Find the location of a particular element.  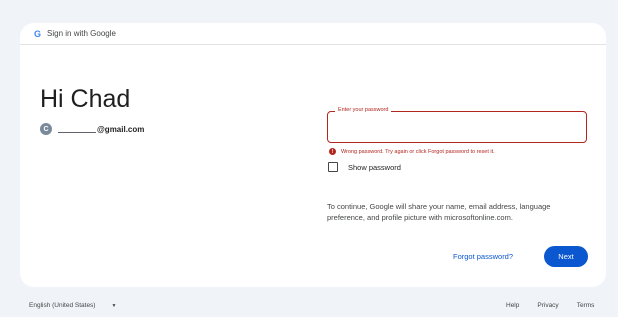

account-chip: C @gmail.com is located at coordinates (92, 129).